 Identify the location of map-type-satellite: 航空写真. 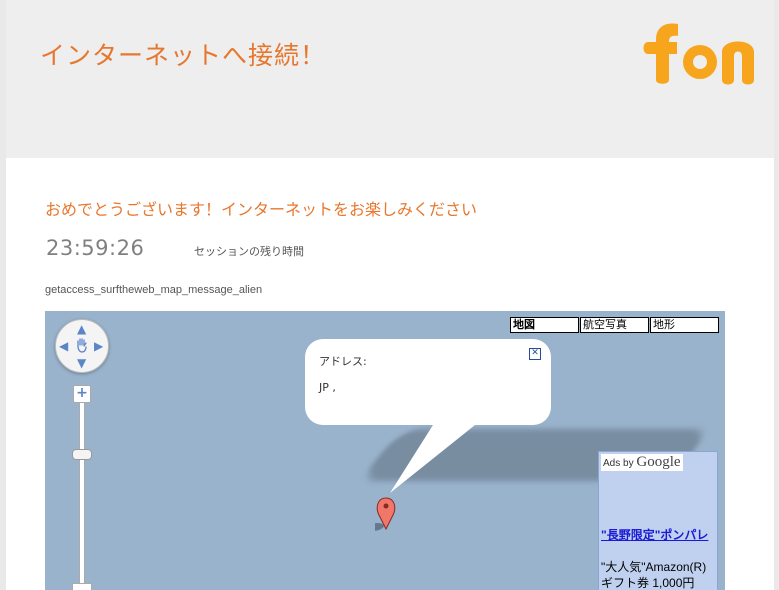
(614, 325).